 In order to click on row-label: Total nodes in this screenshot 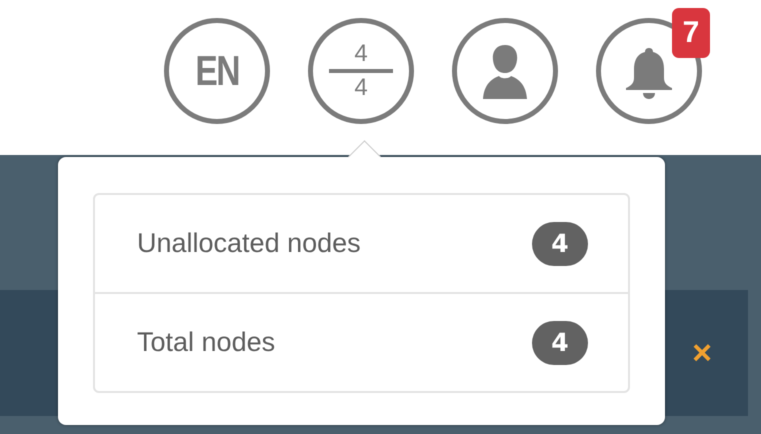, I will do `click(206, 342)`.